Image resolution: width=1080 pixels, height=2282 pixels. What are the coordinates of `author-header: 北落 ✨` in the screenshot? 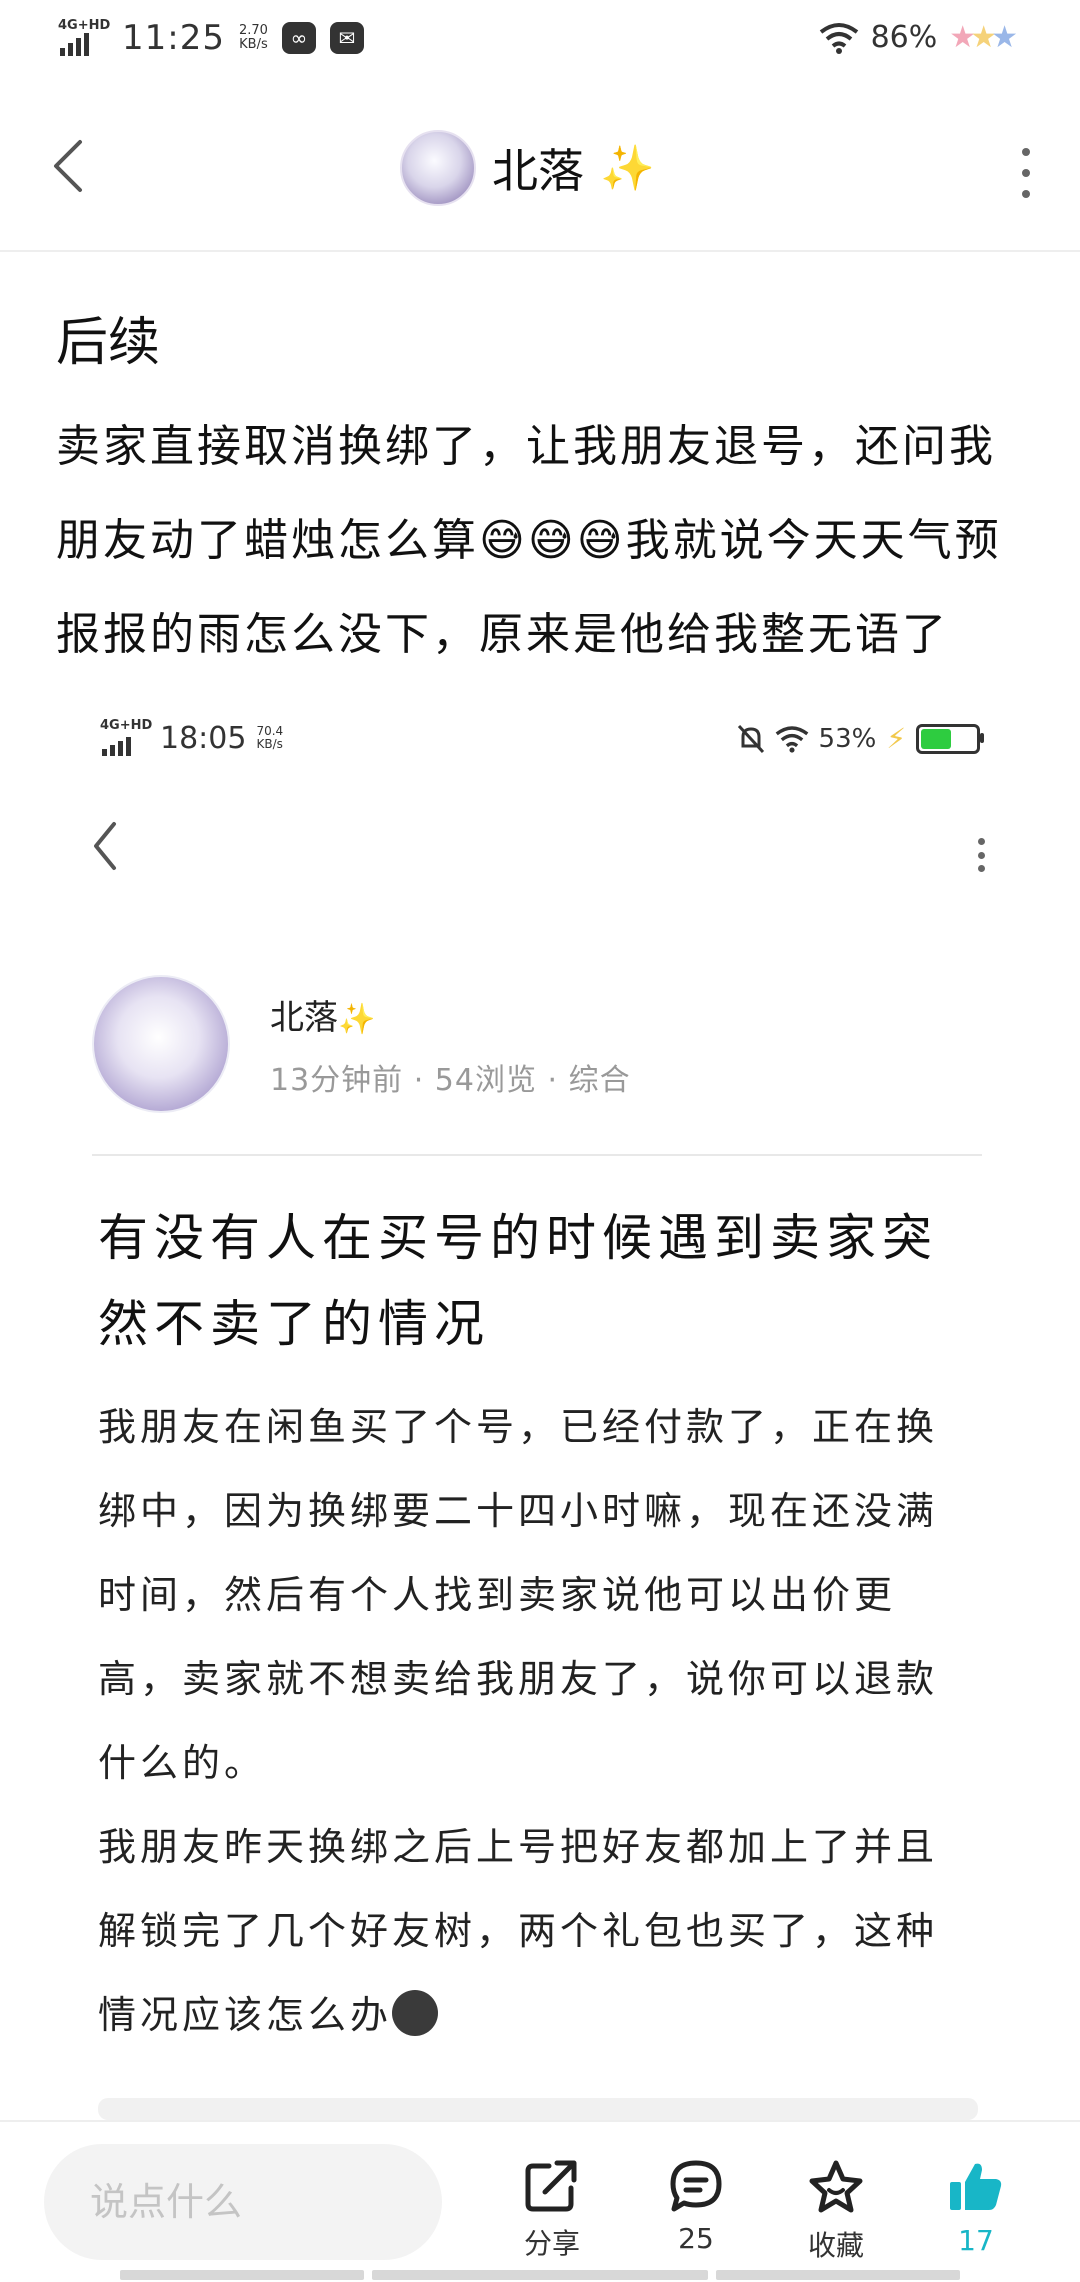 It's located at (527, 168).